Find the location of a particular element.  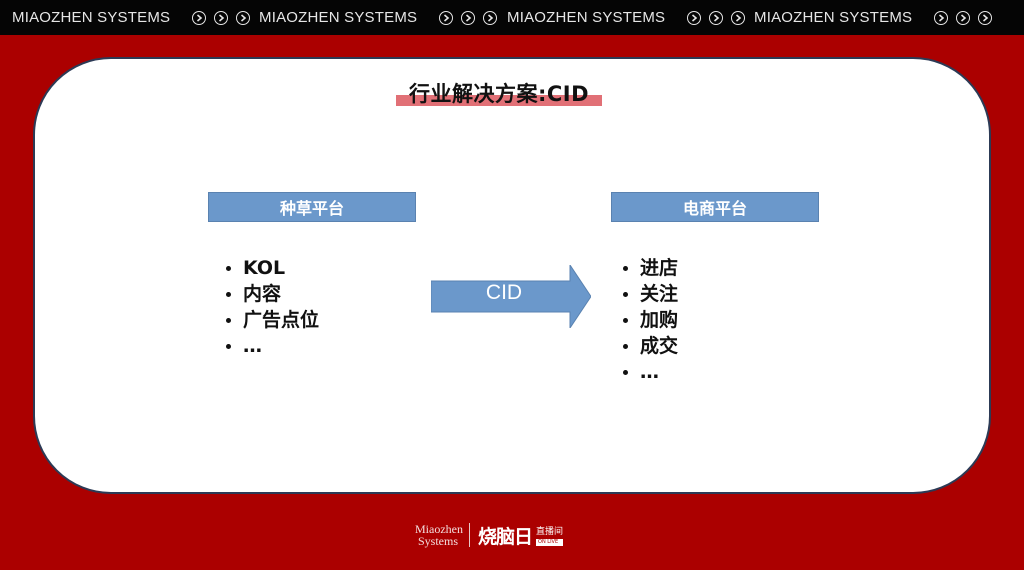

seeding-platform-box: 种草平台 is located at coordinates (312, 207).